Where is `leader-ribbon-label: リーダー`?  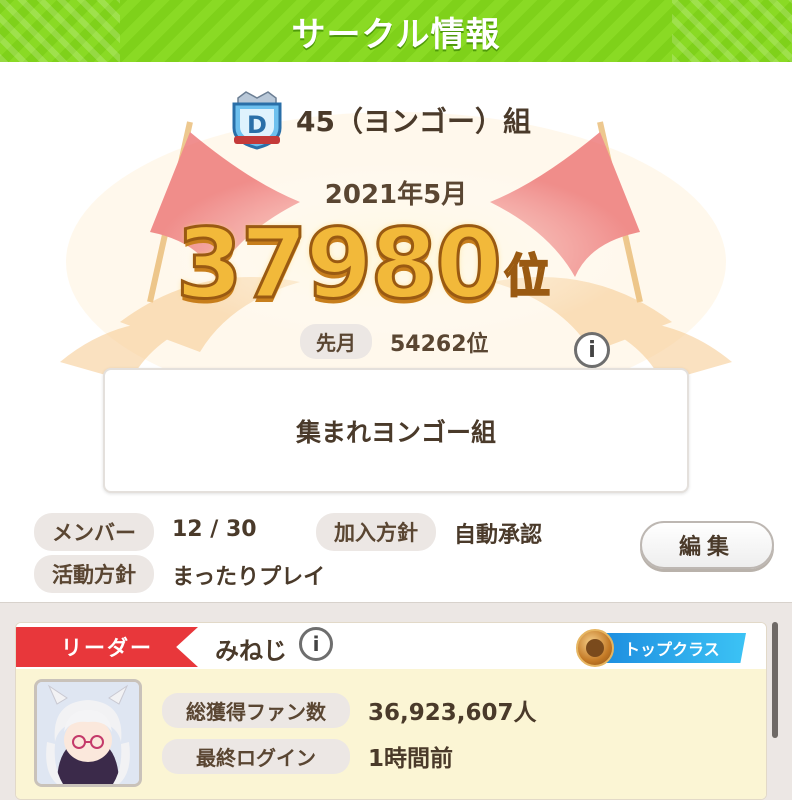 leader-ribbon-label: リーダー is located at coordinates (107, 648).